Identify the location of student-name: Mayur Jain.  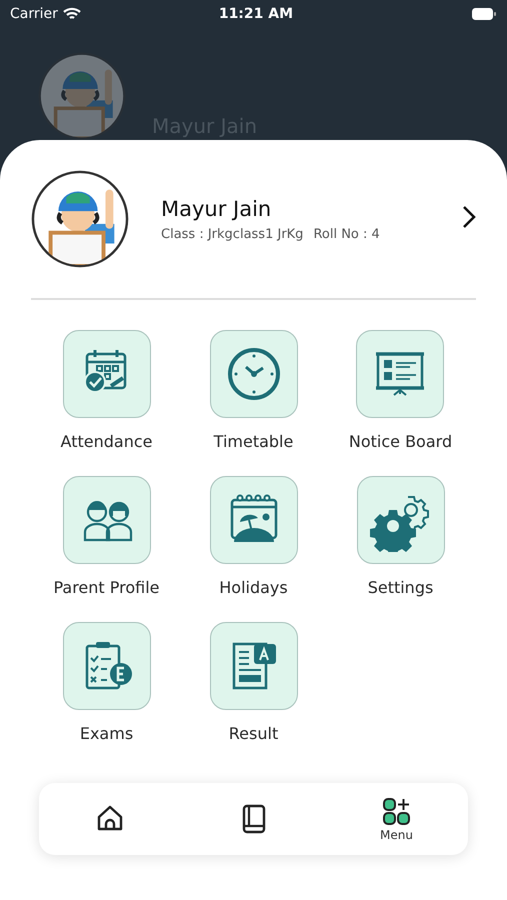
(216, 208).